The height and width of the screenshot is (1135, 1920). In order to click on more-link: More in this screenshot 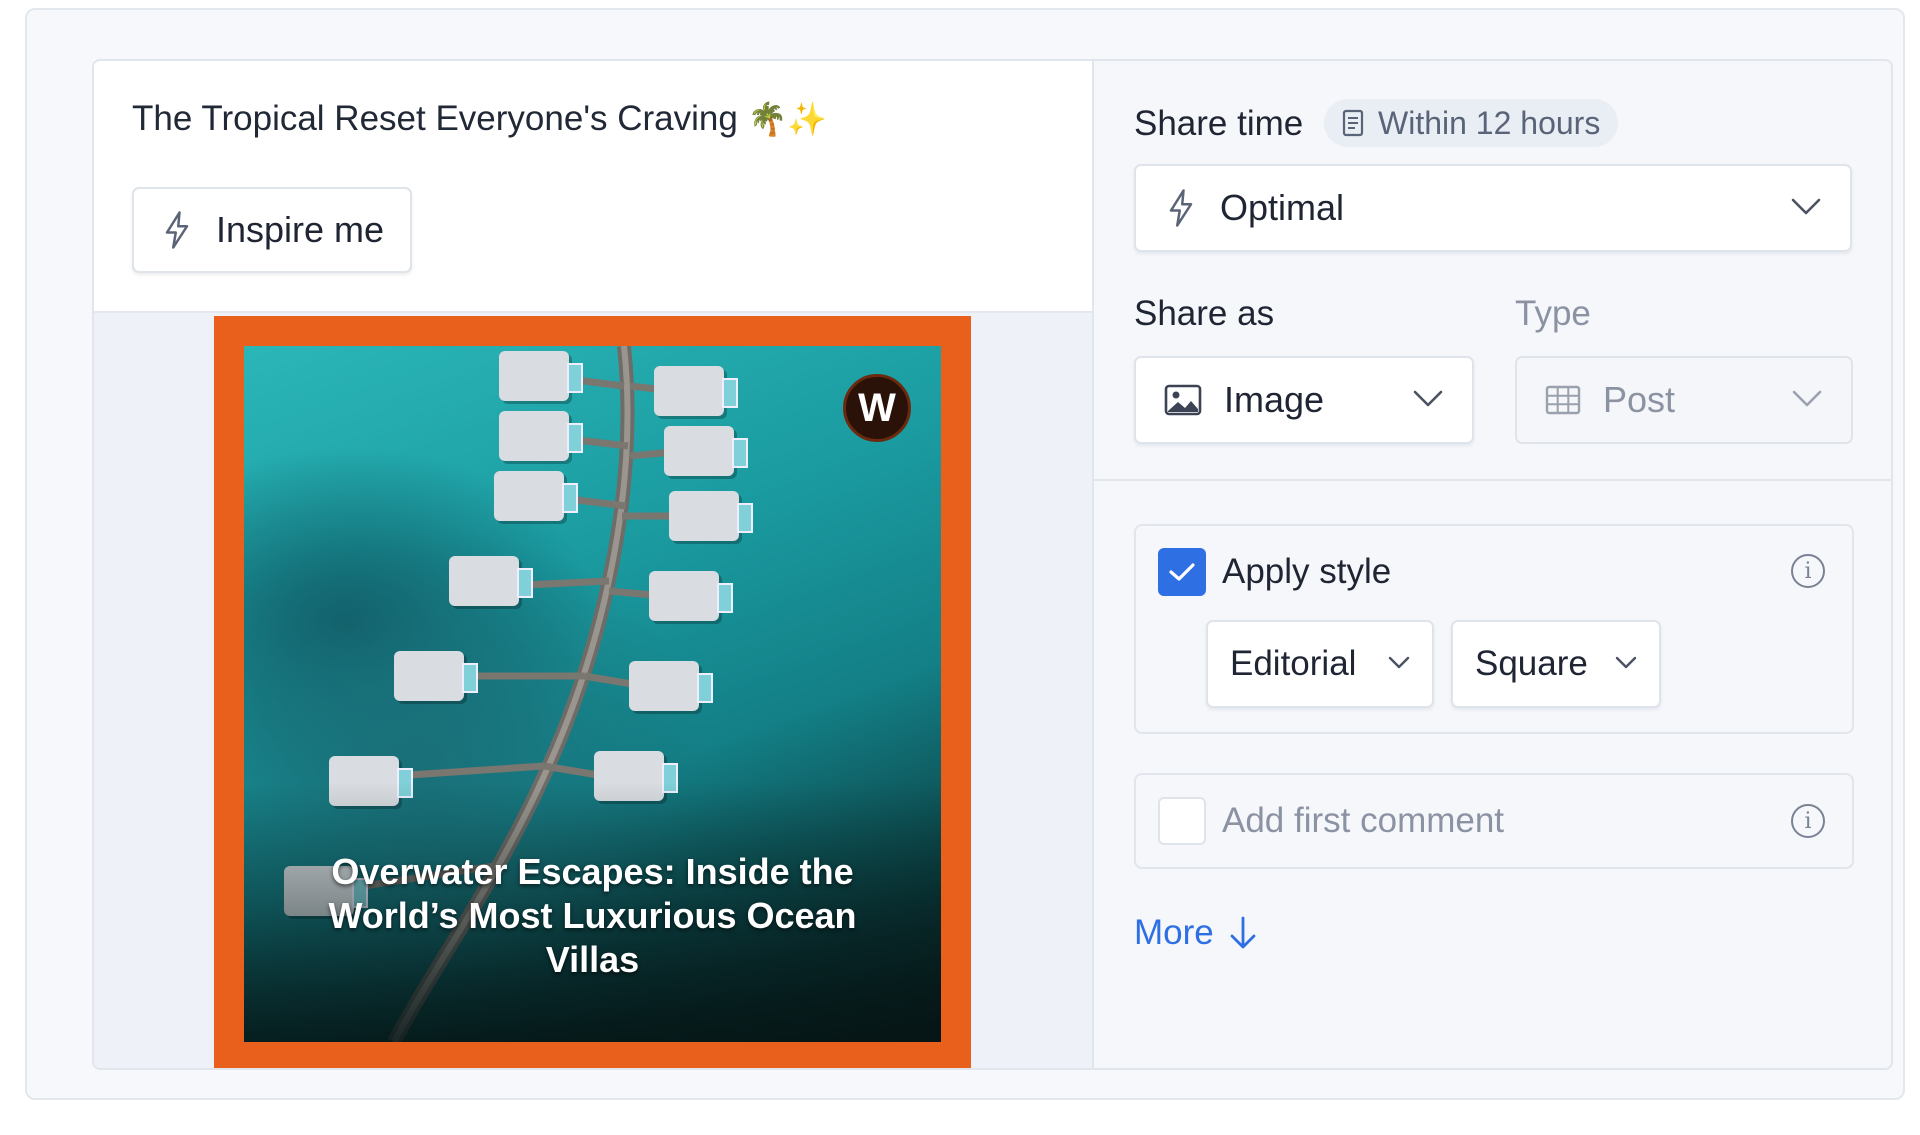, I will do `click(1196, 933)`.